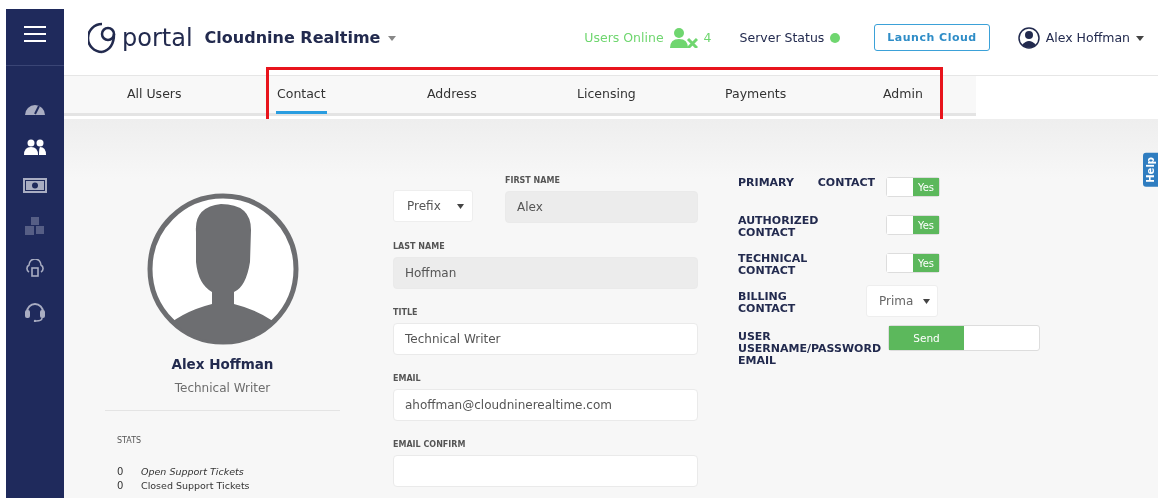 This screenshot has width=1158, height=498. What do you see at coordinates (103, 37) in the screenshot?
I see `logo-icon` at bounding box center [103, 37].